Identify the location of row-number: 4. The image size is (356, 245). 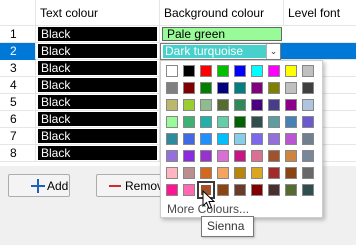
(18, 85).